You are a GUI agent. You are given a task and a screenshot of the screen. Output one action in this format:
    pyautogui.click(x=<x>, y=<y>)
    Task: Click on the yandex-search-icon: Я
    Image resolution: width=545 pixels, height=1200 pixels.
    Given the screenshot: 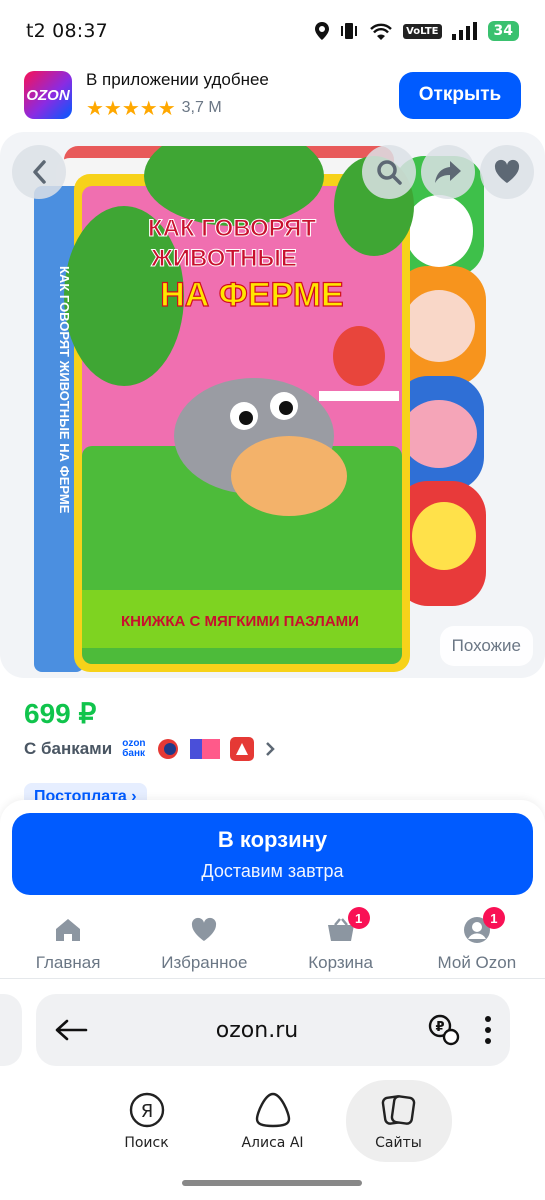 What is the action you would take?
    pyautogui.click(x=146, y=1110)
    